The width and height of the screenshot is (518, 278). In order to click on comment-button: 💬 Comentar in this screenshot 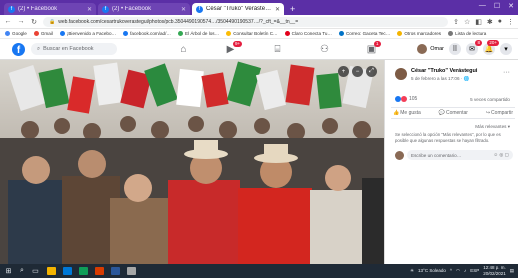, I will do `click(453, 113)`.